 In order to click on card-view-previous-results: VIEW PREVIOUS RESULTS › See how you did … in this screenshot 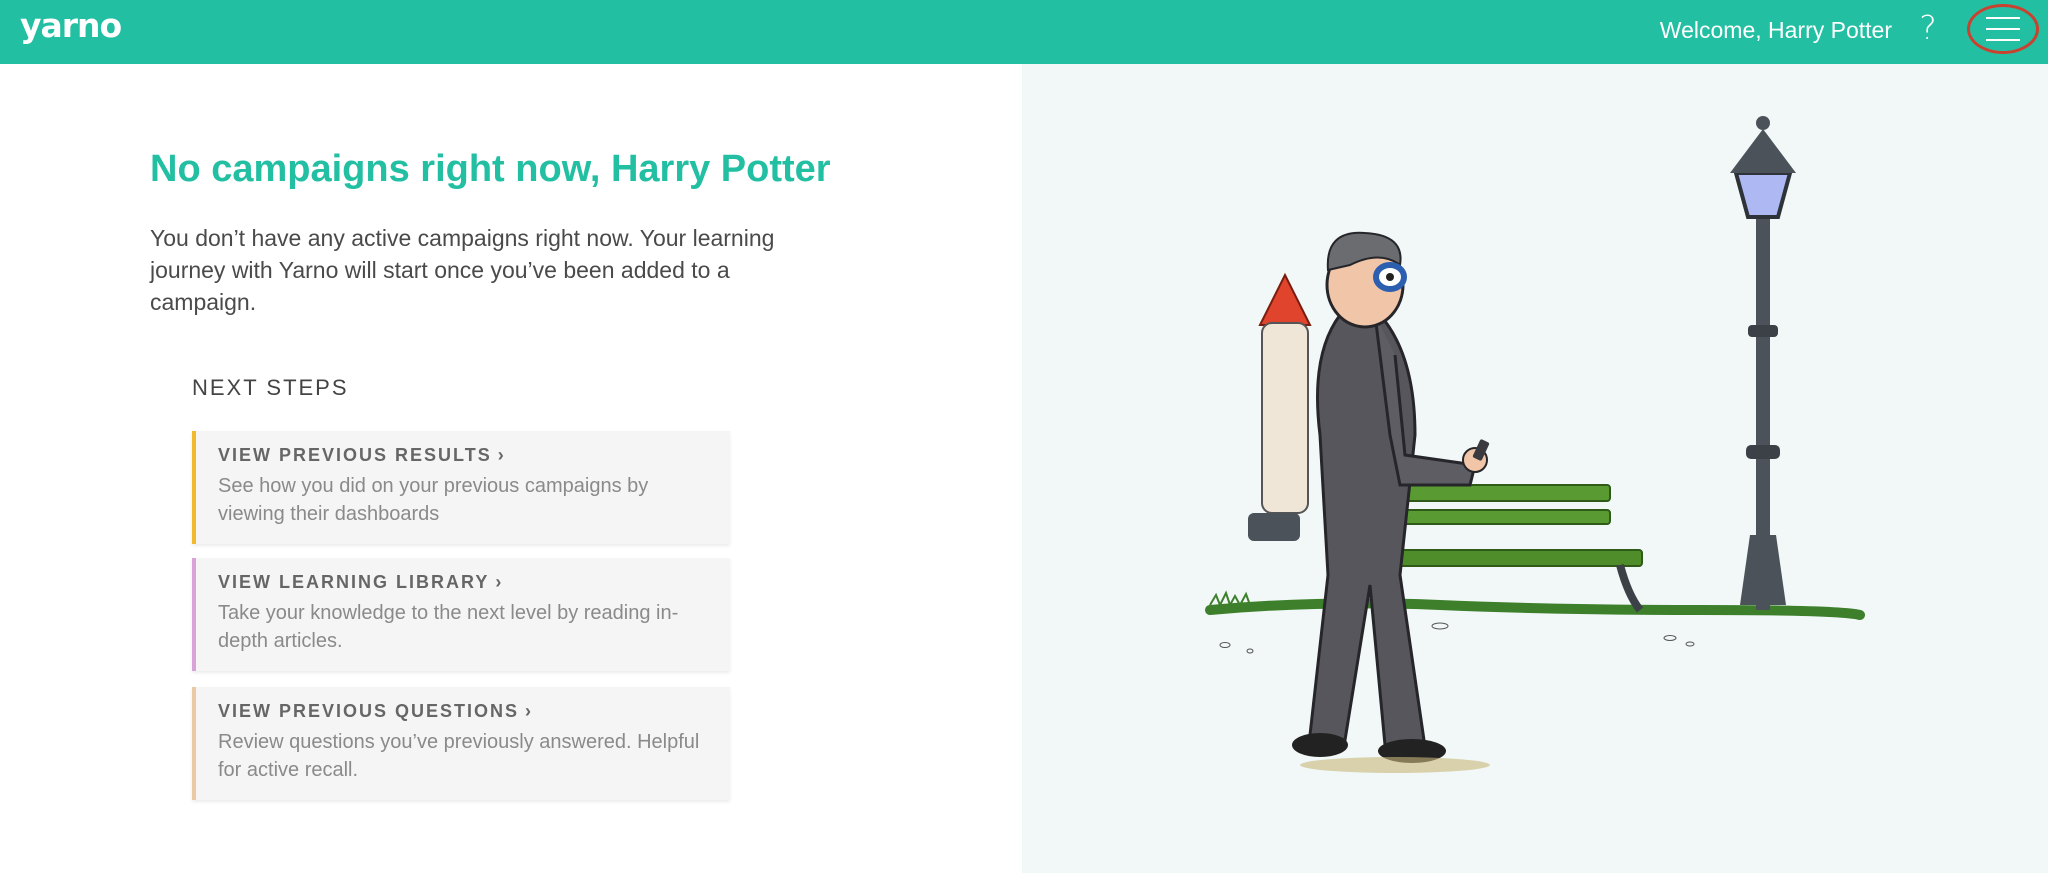, I will do `click(461, 487)`.